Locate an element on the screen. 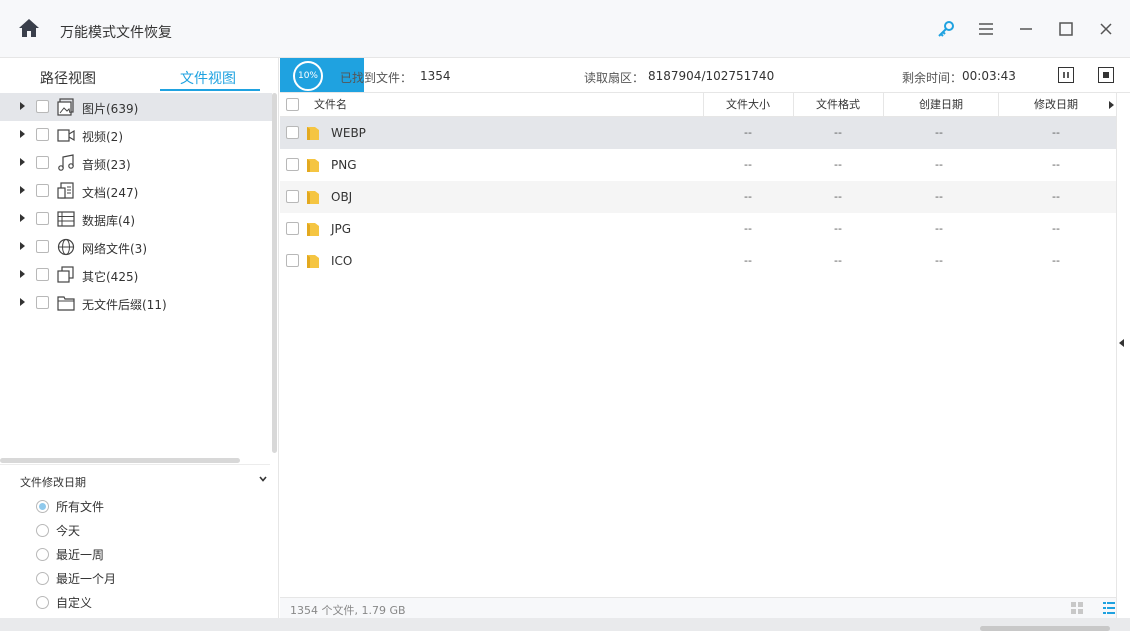  close-icon is located at coordinates (1106, 29).